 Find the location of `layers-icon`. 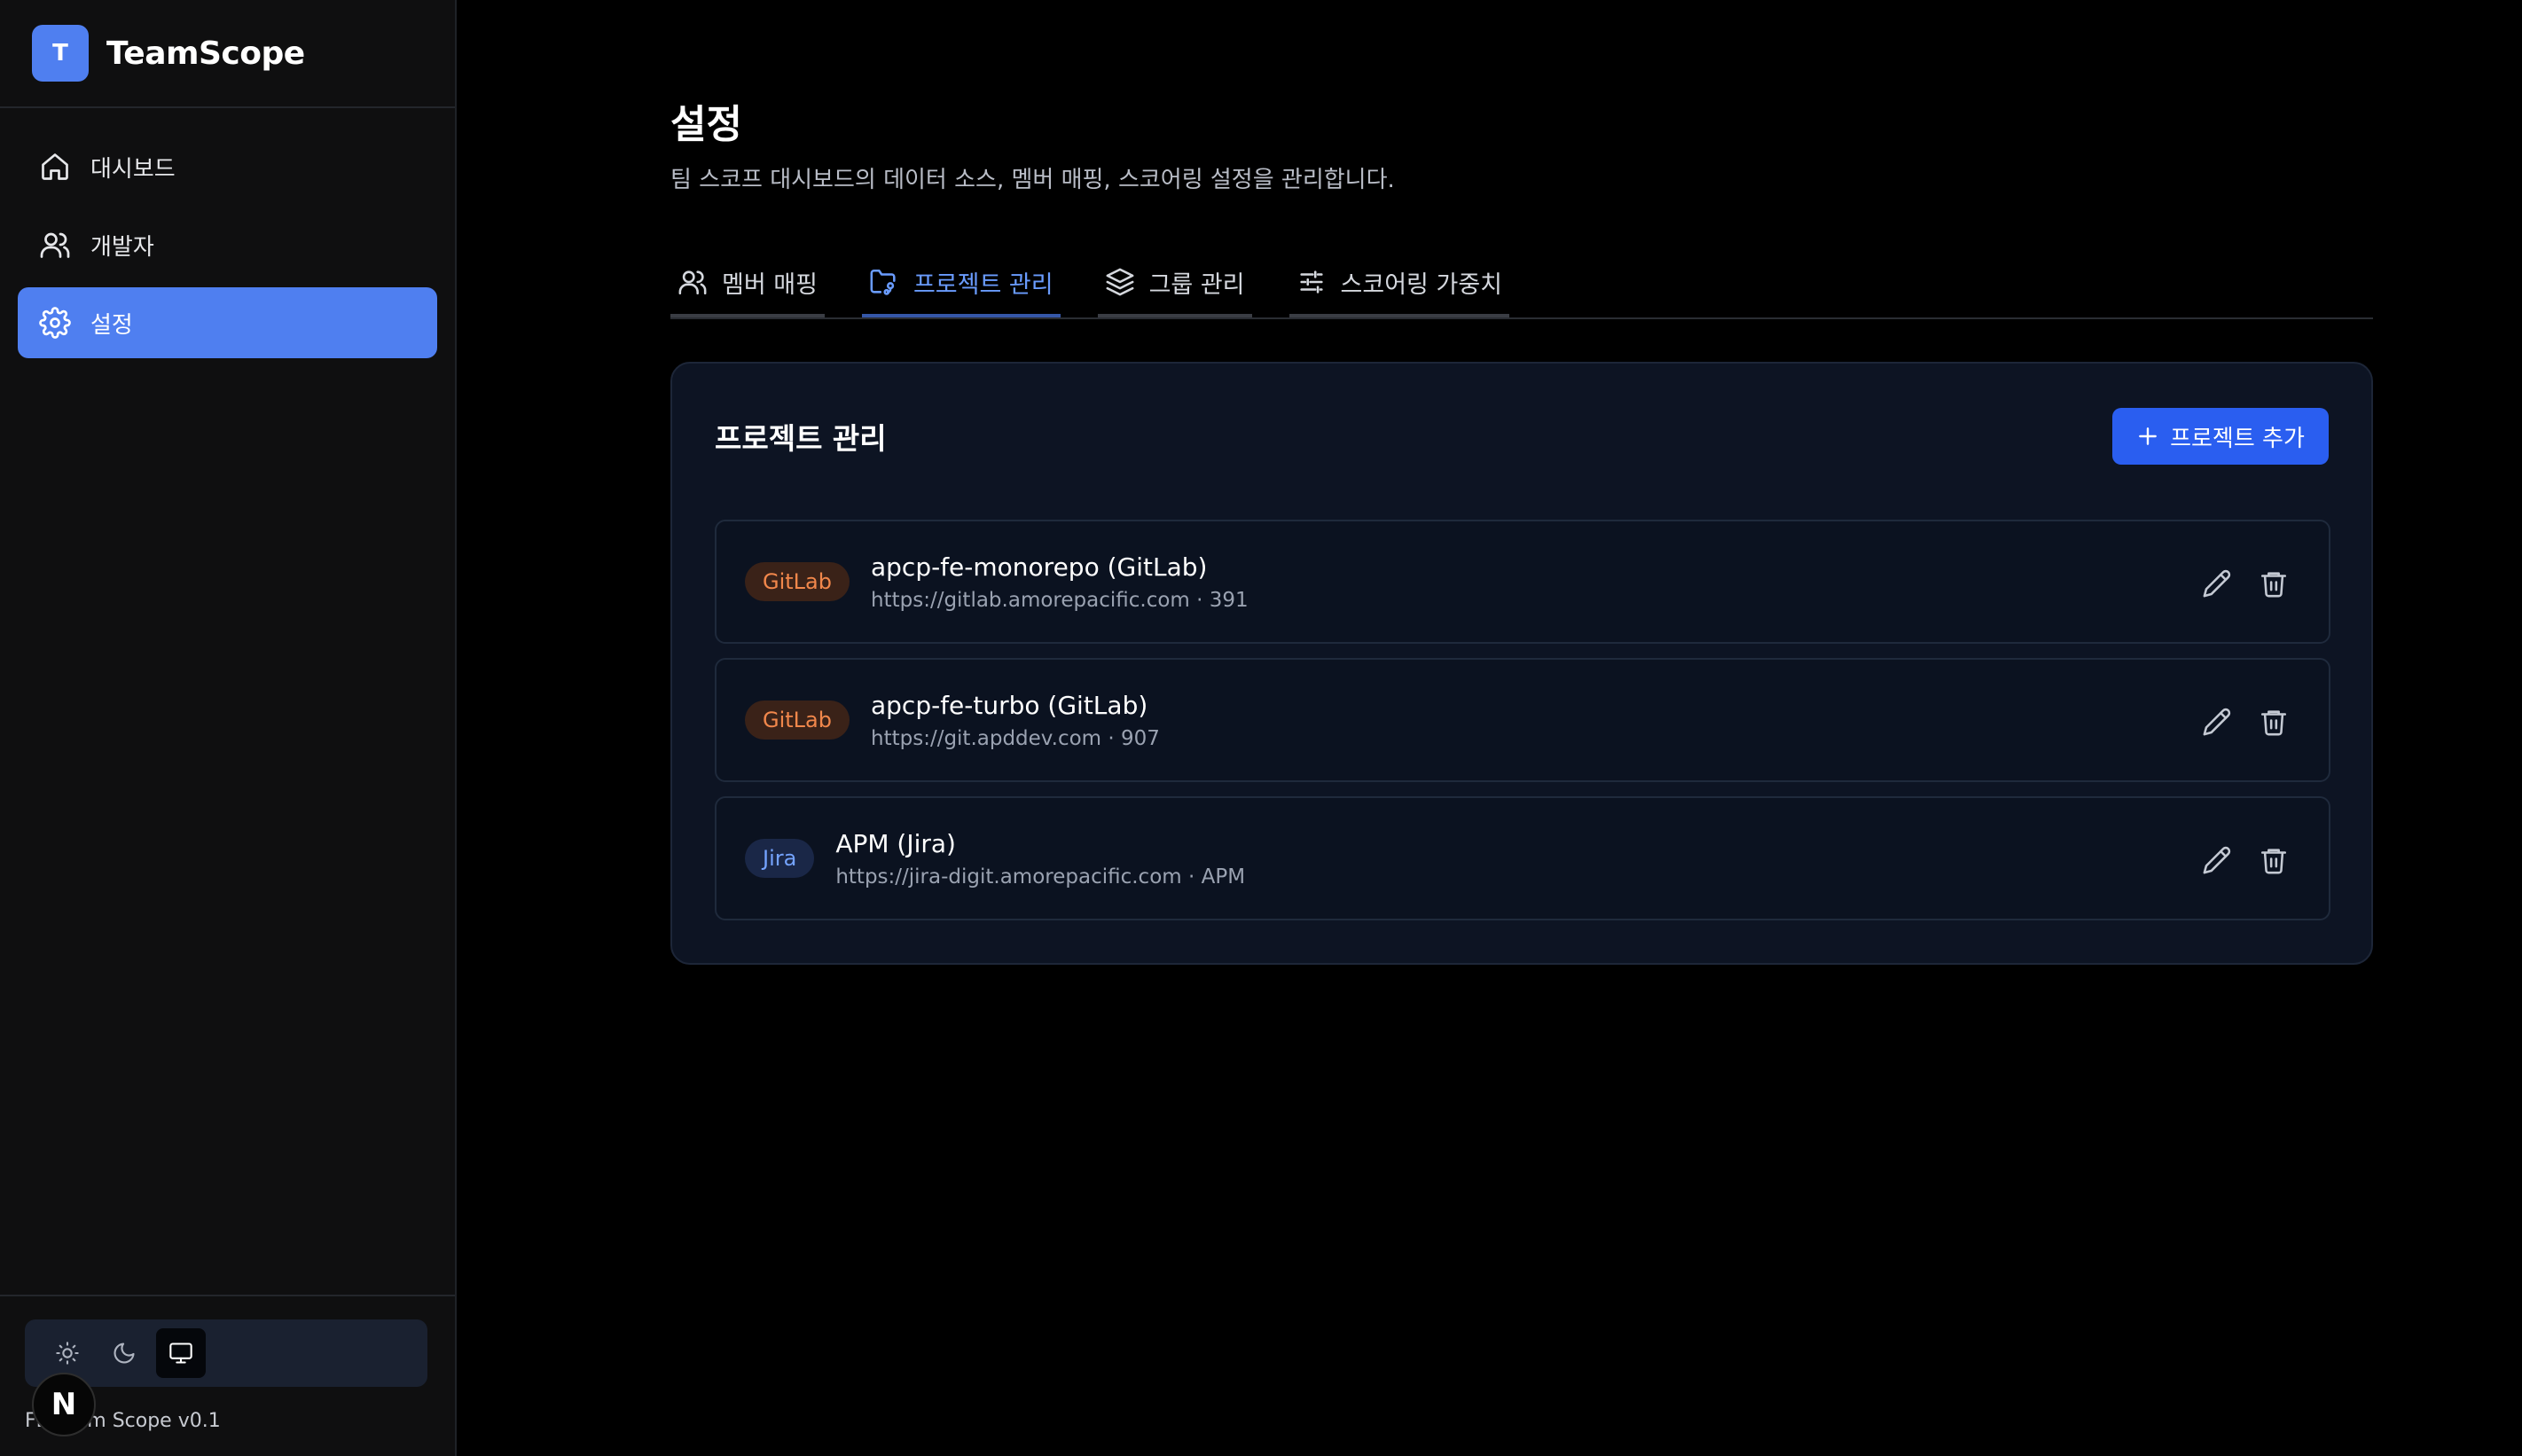

layers-icon is located at coordinates (1120, 282).